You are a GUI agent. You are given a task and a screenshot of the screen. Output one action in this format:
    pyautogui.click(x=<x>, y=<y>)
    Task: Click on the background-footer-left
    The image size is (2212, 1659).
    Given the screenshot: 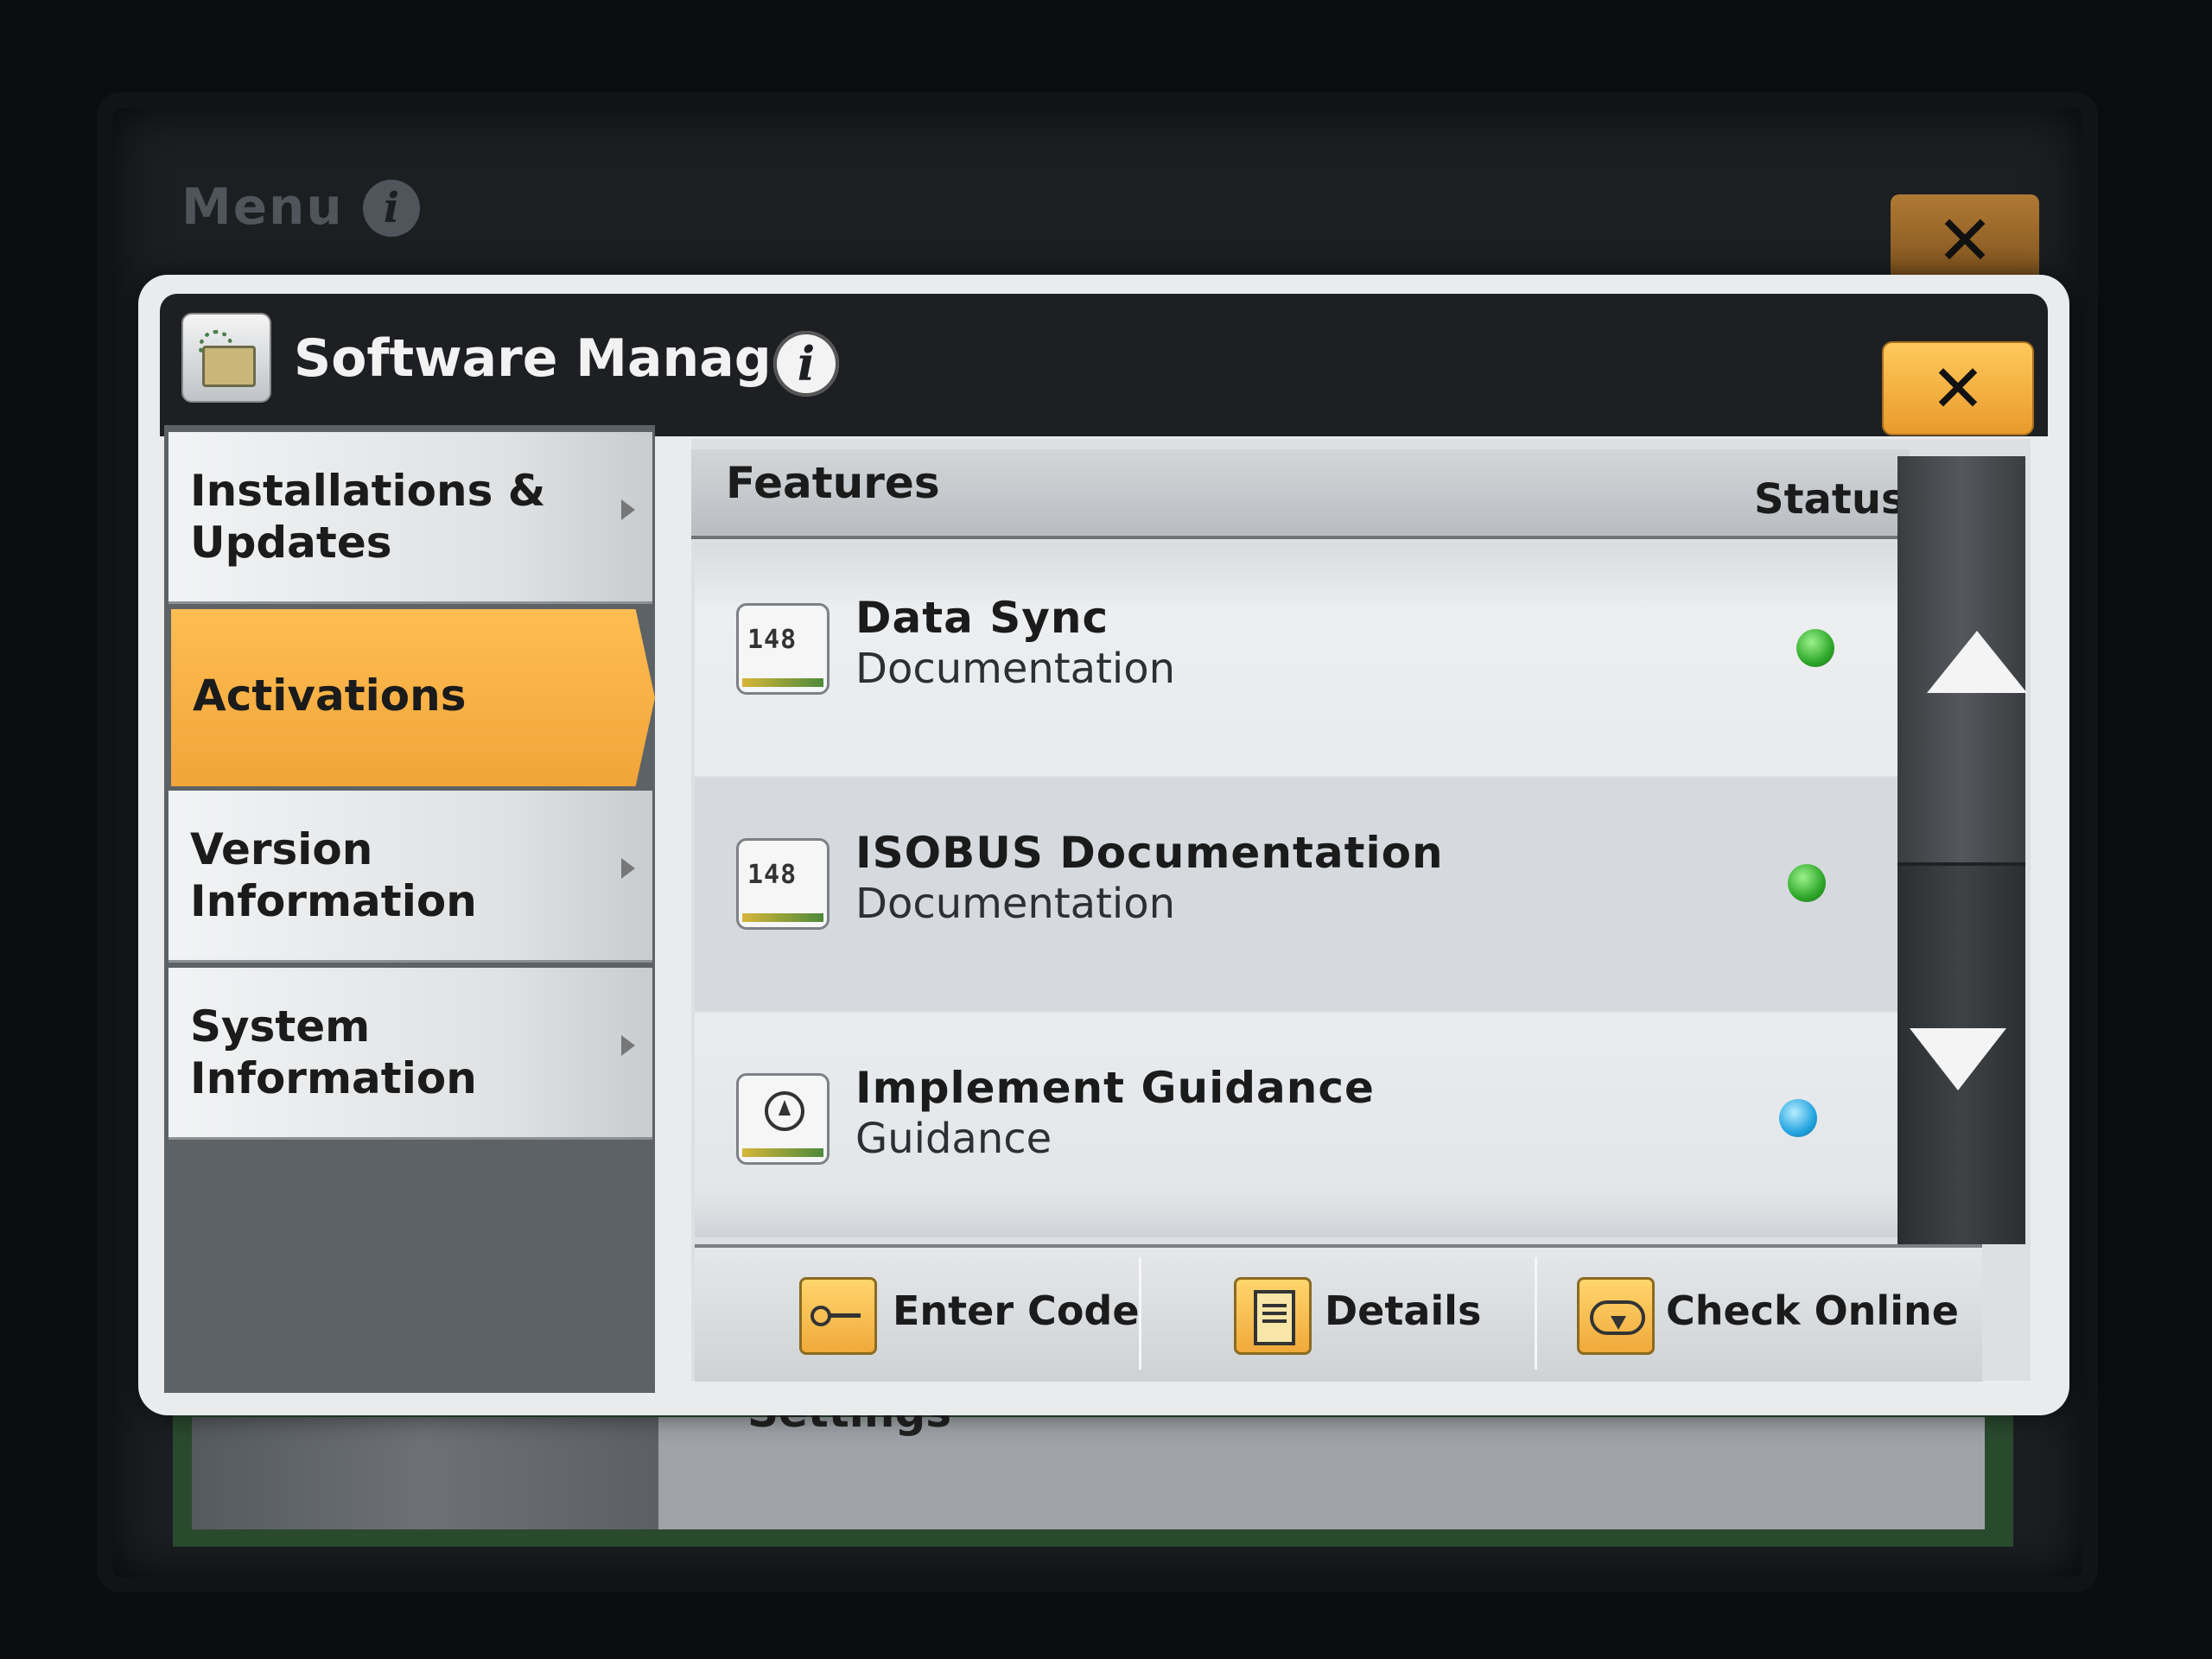 What is the action you would take?
    pyautogui.click(x=425, y=1473)
    